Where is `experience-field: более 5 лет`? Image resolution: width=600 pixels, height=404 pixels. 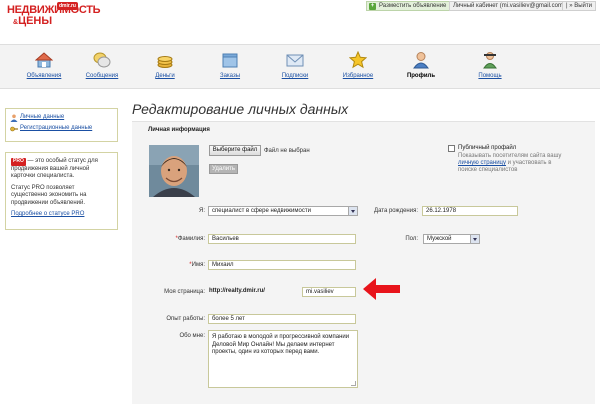 experience-field: более 5 лет is located at coordinates (282, 319).